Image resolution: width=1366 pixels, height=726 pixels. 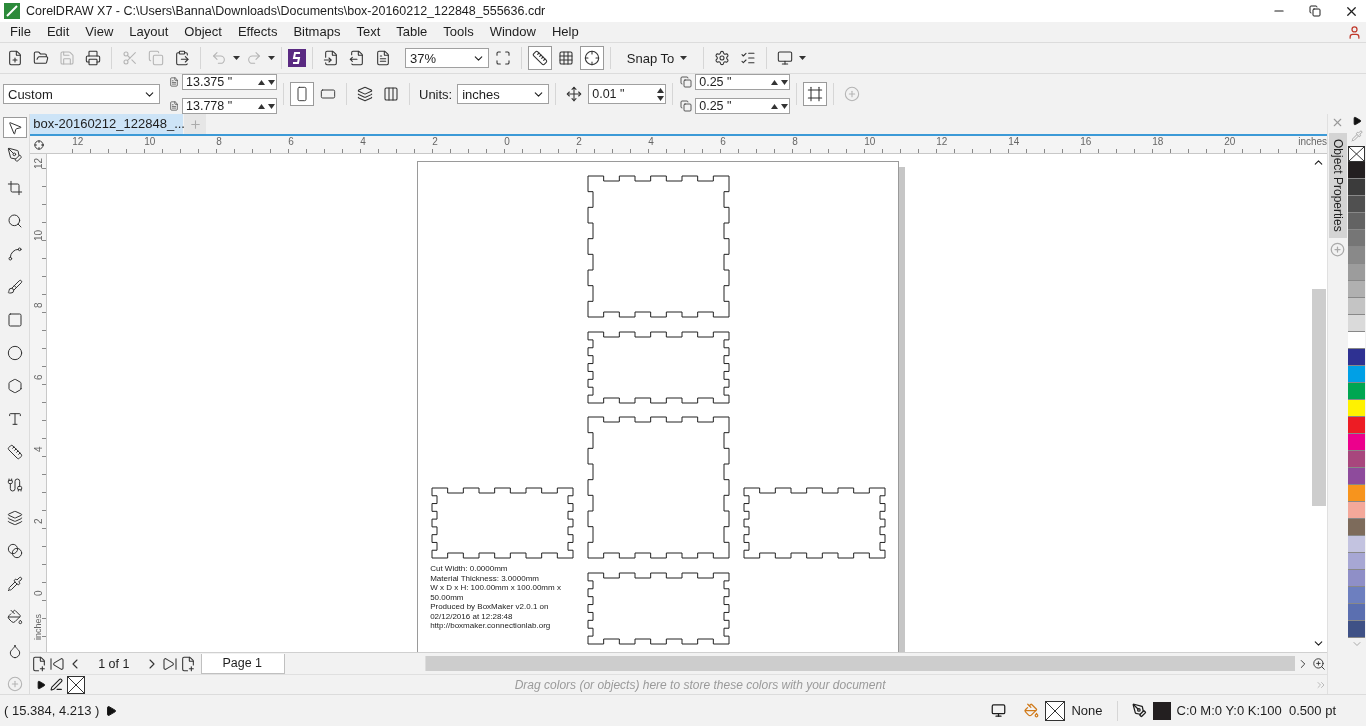 I want to click on ruler-unit: inches, so click(x=38, y=627).